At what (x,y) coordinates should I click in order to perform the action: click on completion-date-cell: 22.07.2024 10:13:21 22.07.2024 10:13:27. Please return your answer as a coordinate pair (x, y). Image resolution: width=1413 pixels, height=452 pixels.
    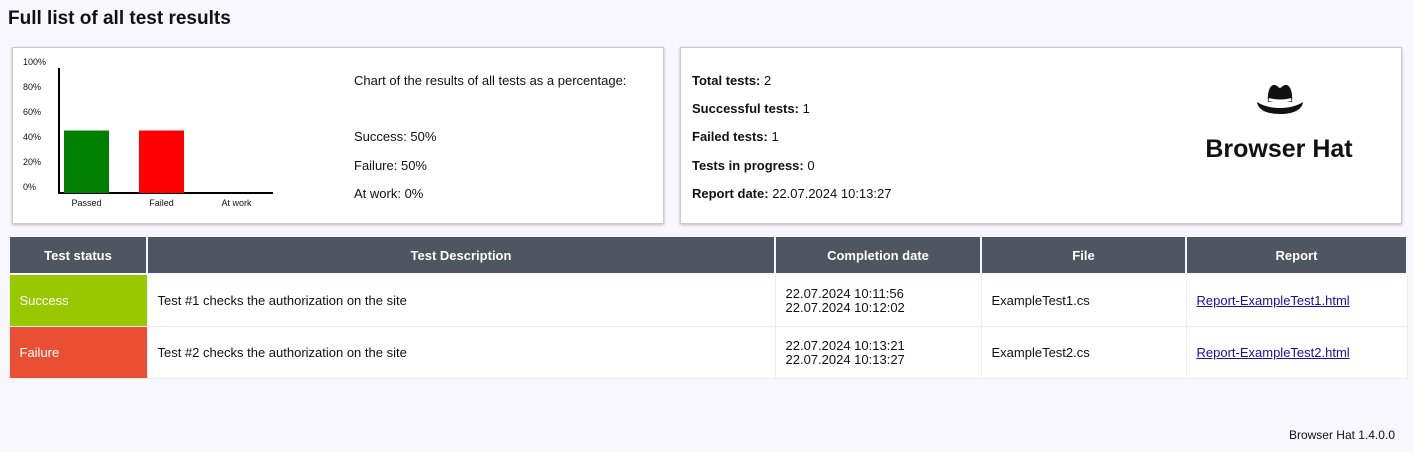
    Looking at the image, I should click on (878, 352).